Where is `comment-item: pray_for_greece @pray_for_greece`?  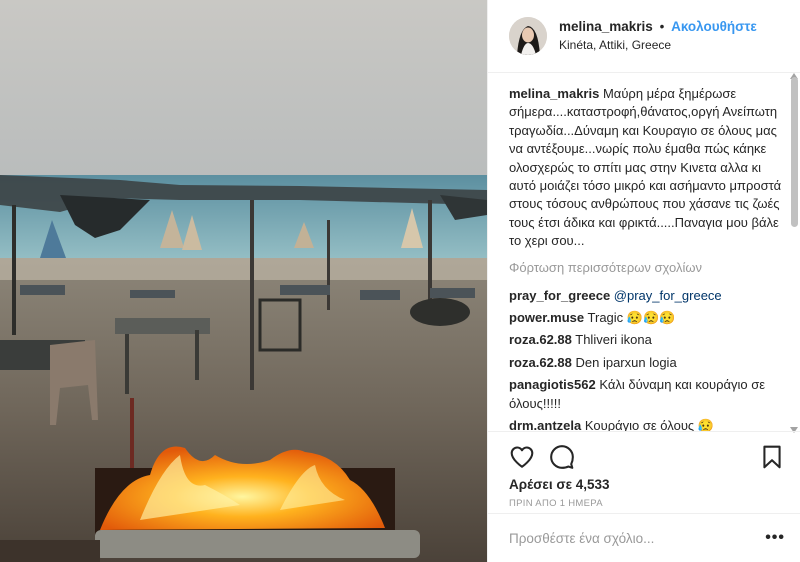 comment-item: pray_for_greece @pray_for_greece is located at coordinates (646, 296).